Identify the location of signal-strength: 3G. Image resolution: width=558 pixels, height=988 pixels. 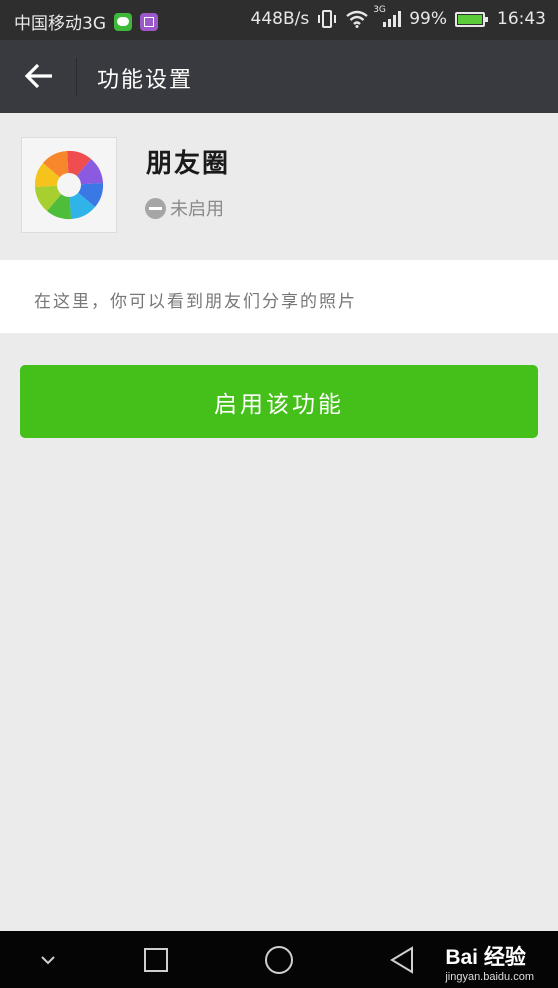
(387, 16).